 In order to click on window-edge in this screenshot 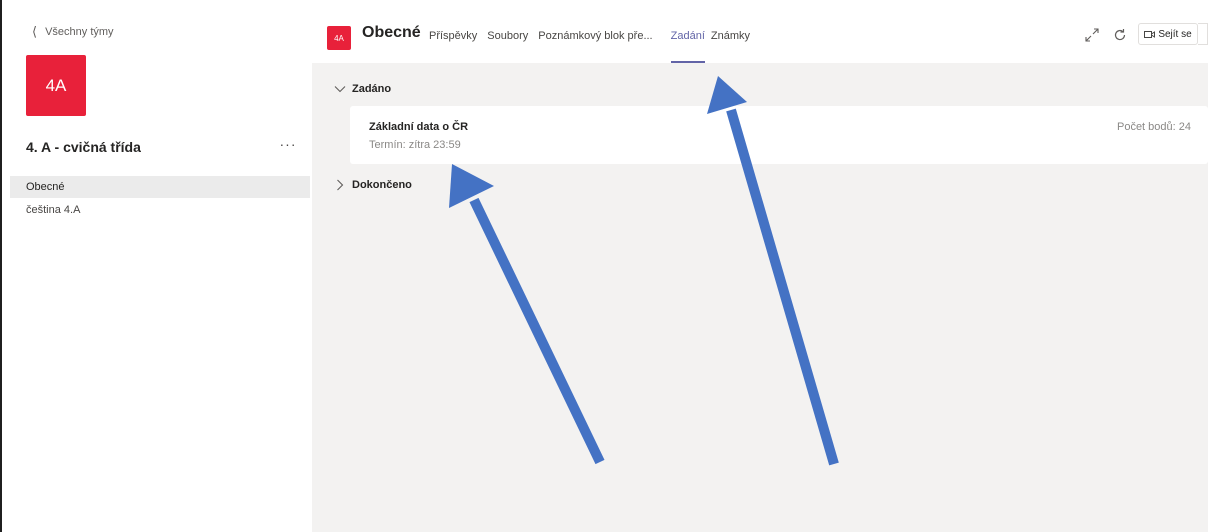, I will do `click(1, 266)`.